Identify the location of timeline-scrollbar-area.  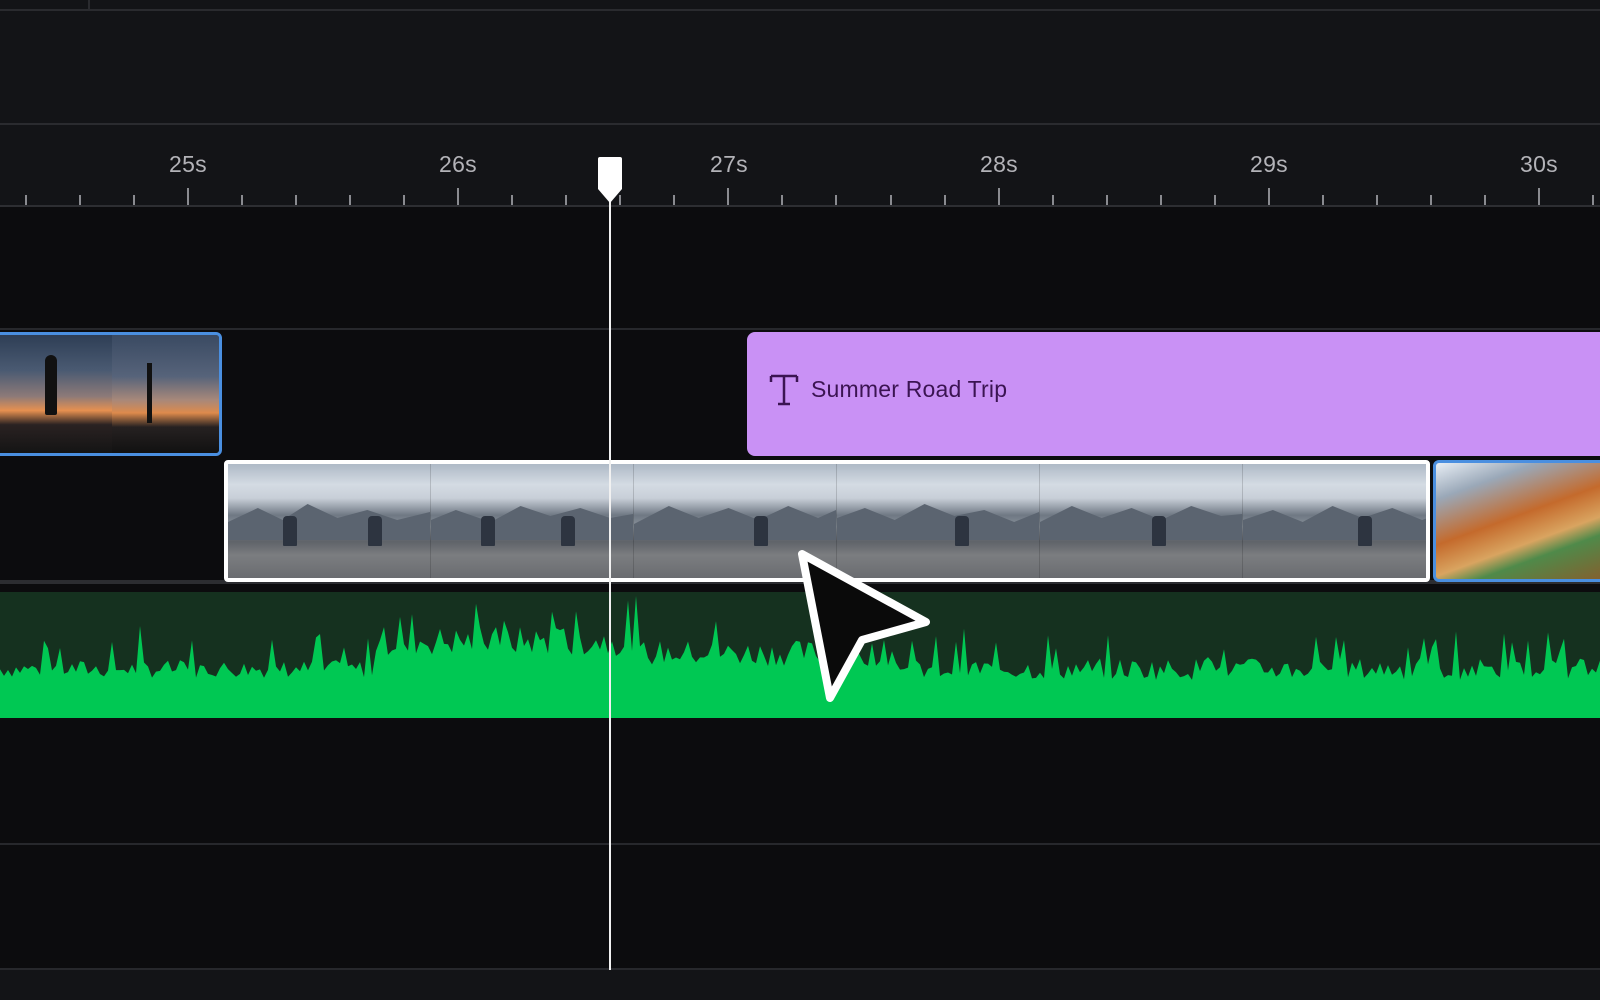
(800, 985).